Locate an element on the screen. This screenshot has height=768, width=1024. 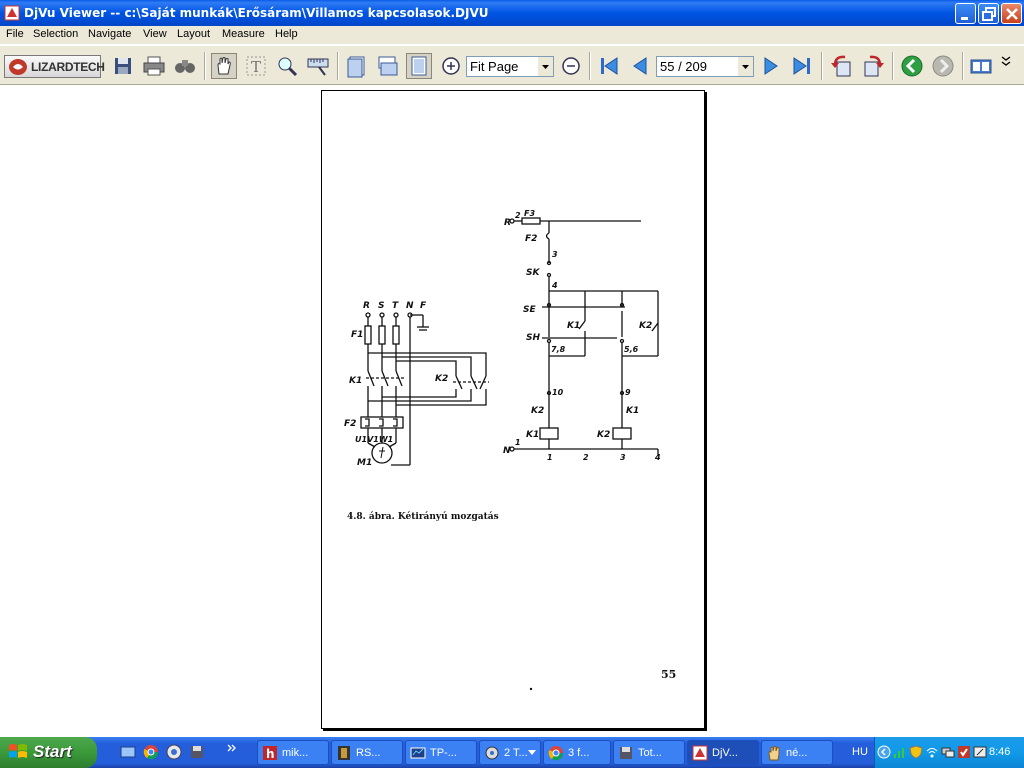
label-column-1: 1 is located at coordinates (550, 457).